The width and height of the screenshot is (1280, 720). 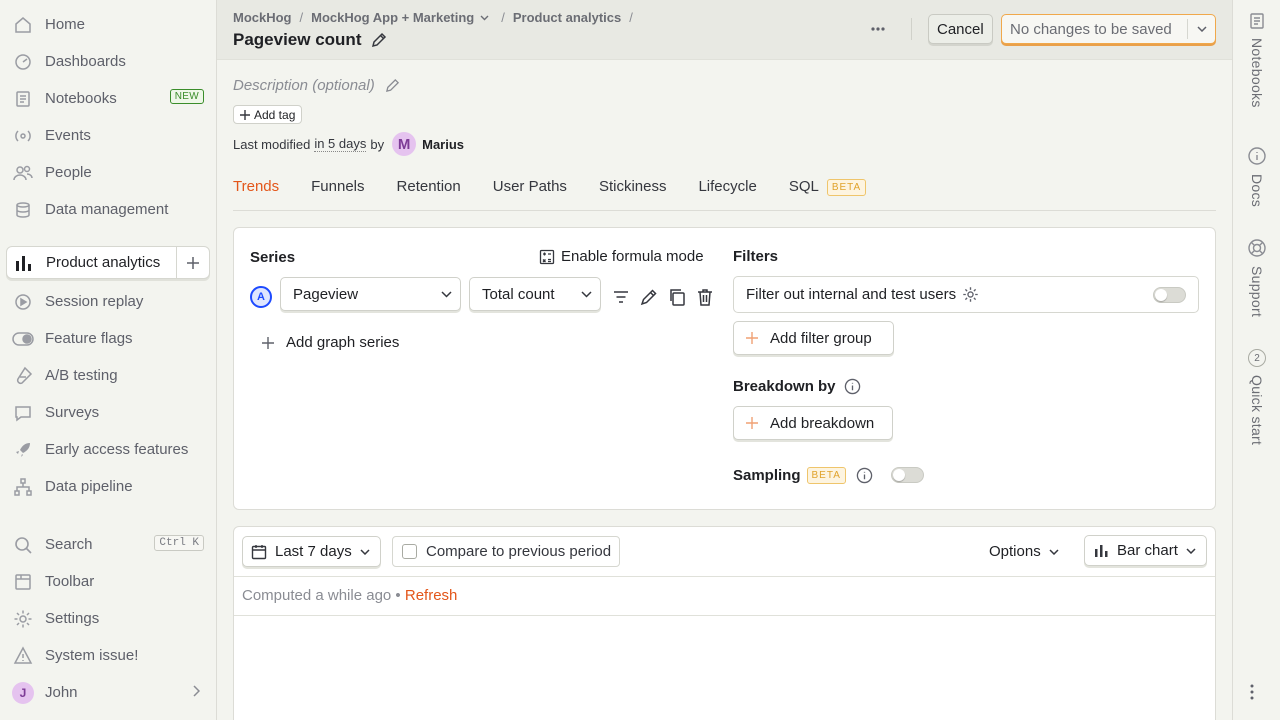 I want to click on modified-prefix: Last modified, so click(x=272, y=144).